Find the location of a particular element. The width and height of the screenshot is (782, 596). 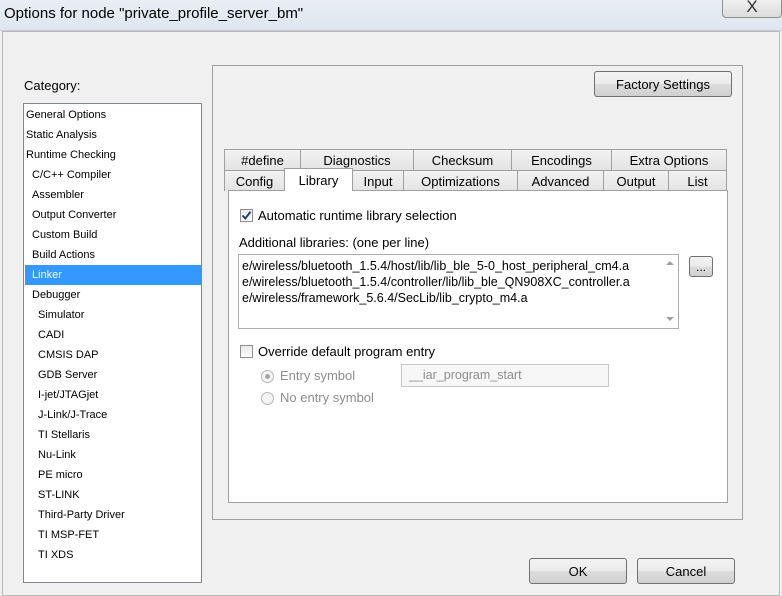

category-item-cmsis-dap: CMSIS DAP is located at coordinates (113, 355).